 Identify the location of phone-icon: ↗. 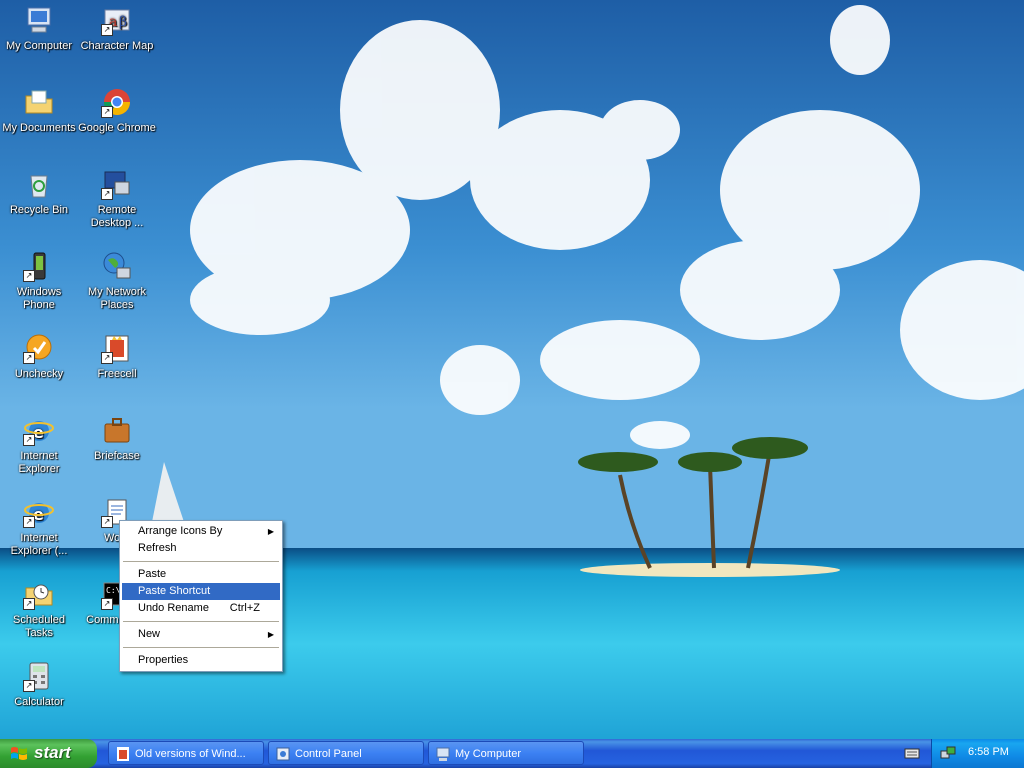
(39, 266).